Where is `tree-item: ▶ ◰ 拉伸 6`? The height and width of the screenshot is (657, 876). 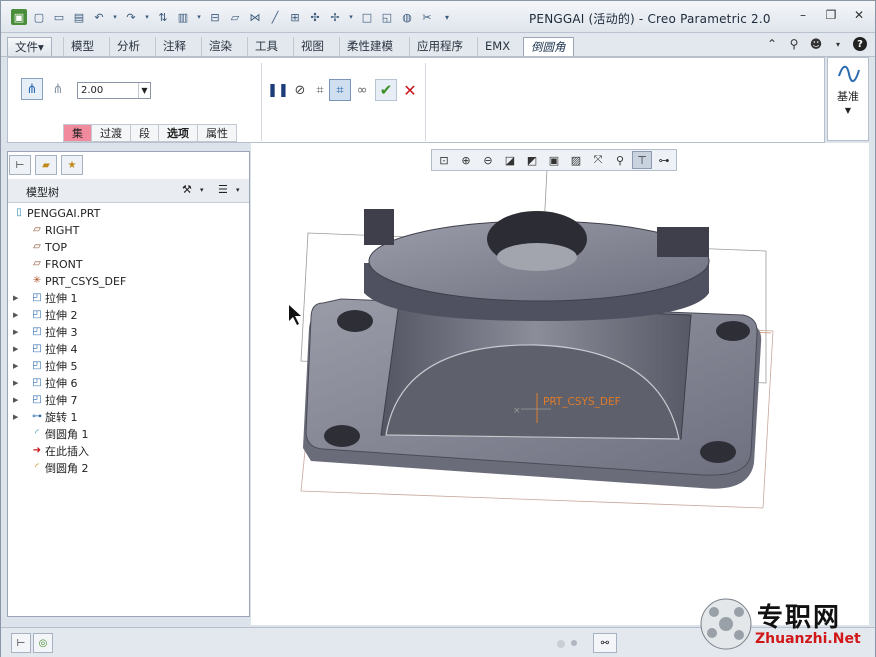
tree-item: ▶ ◰ 拉伸 6 is located at coordinates (129, 383).